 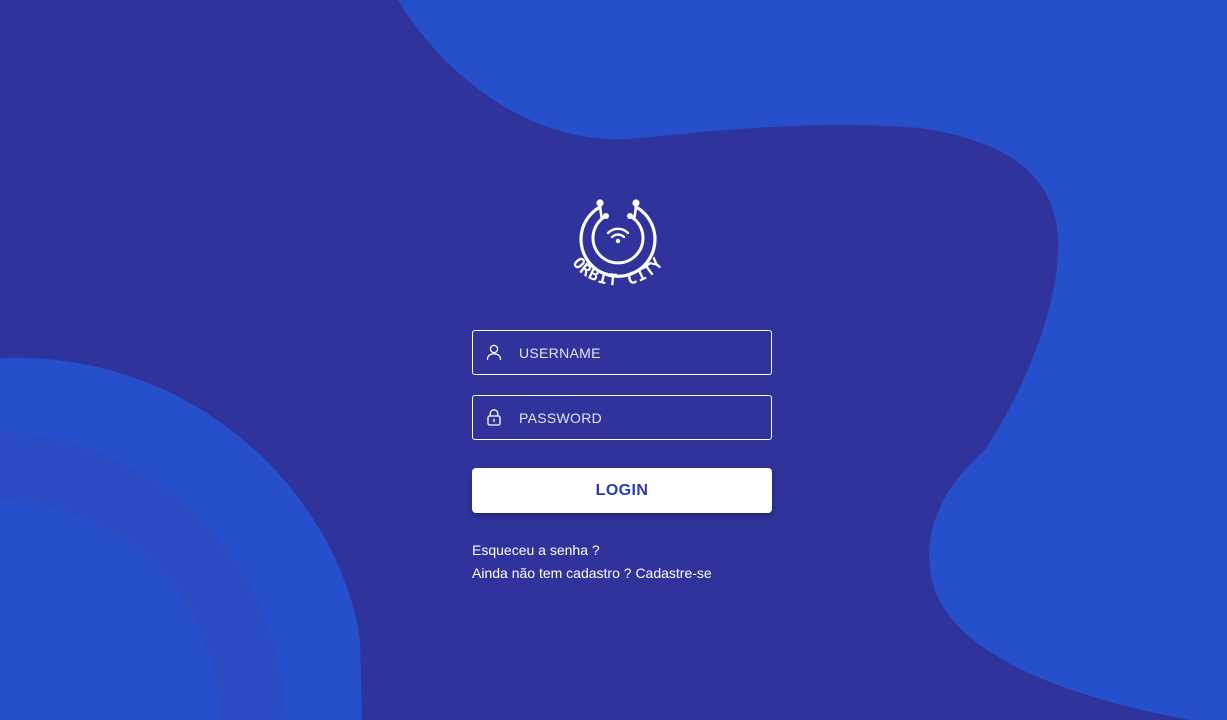 I want to click on username-field, so click(x=622, y=352).